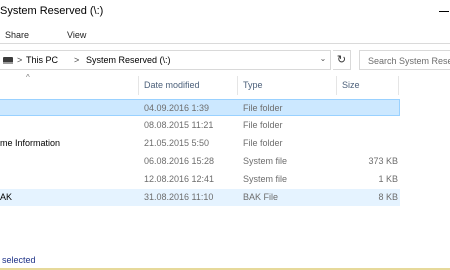 Image resolution: width=450 pixels, height=270 pixels. Describe the element at coordinates (388, 197) in the screenshot. I see `file-size: 8 KB` at that location.